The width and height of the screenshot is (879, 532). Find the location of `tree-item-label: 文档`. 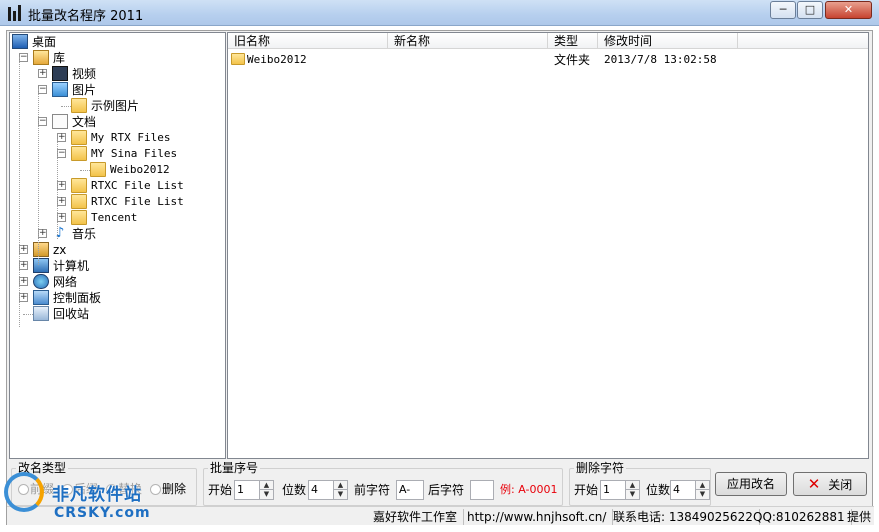

tree-item-label: 文档 is located at coordinates (84, 122).